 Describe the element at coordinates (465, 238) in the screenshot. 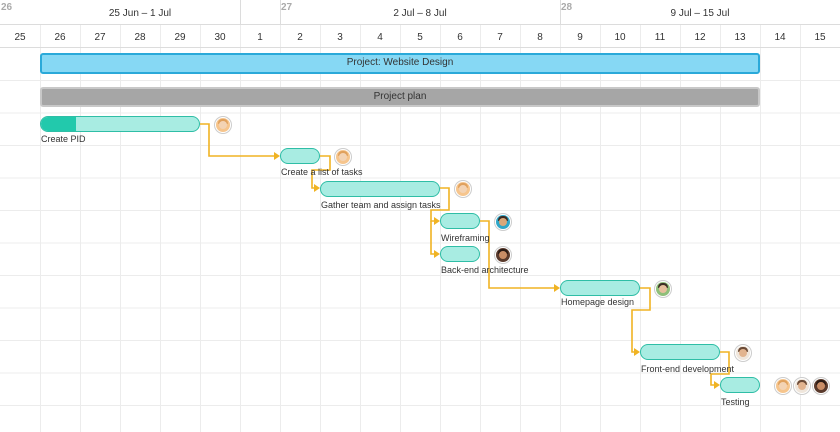

I see `task-label: Wireframing` at that location.